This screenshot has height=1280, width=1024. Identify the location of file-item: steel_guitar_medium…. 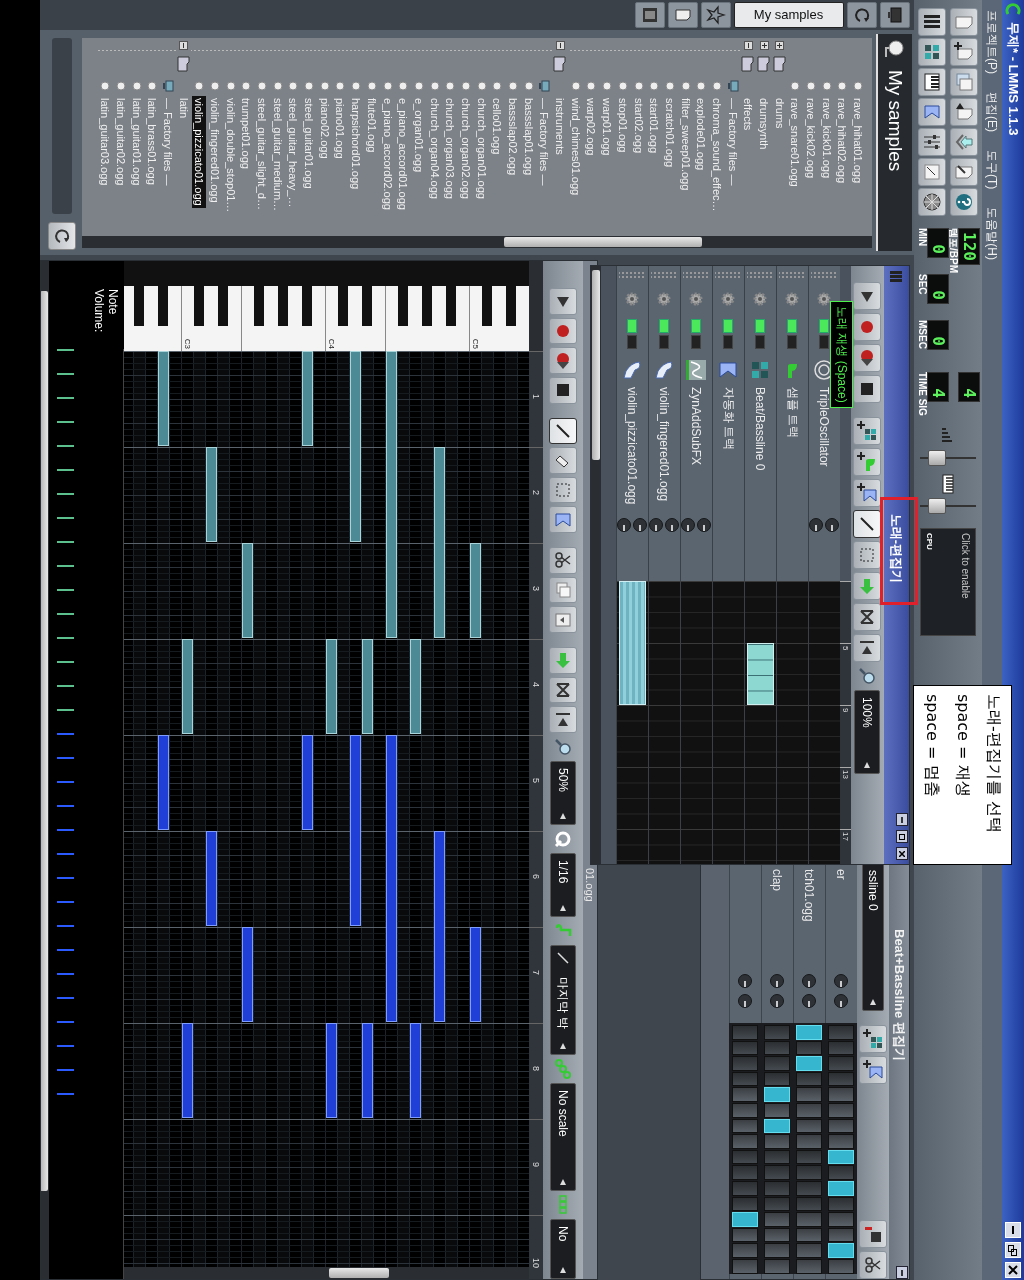
(277, 155).